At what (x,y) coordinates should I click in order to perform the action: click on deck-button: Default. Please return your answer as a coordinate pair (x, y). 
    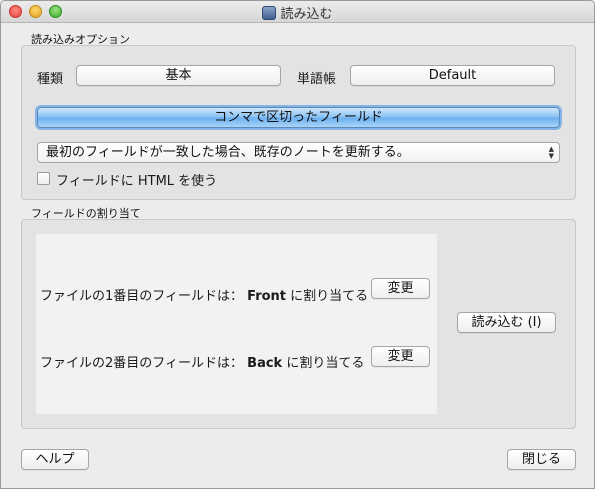
    Looking at the image, I should click on (452, 75).